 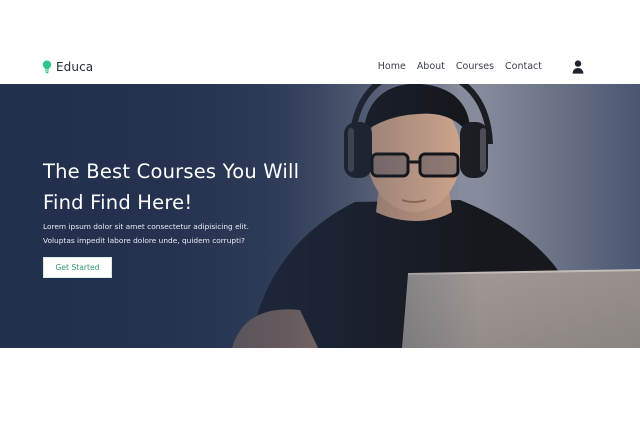 I want to click on get-started-button: Get Started, so click(x=77, y=267).